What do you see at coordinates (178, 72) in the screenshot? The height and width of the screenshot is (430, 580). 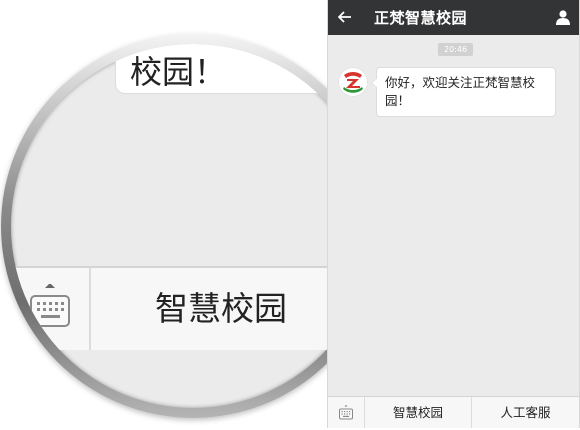 I see `zoomed-message-text: 校园！` at bounding box center [178, 72].